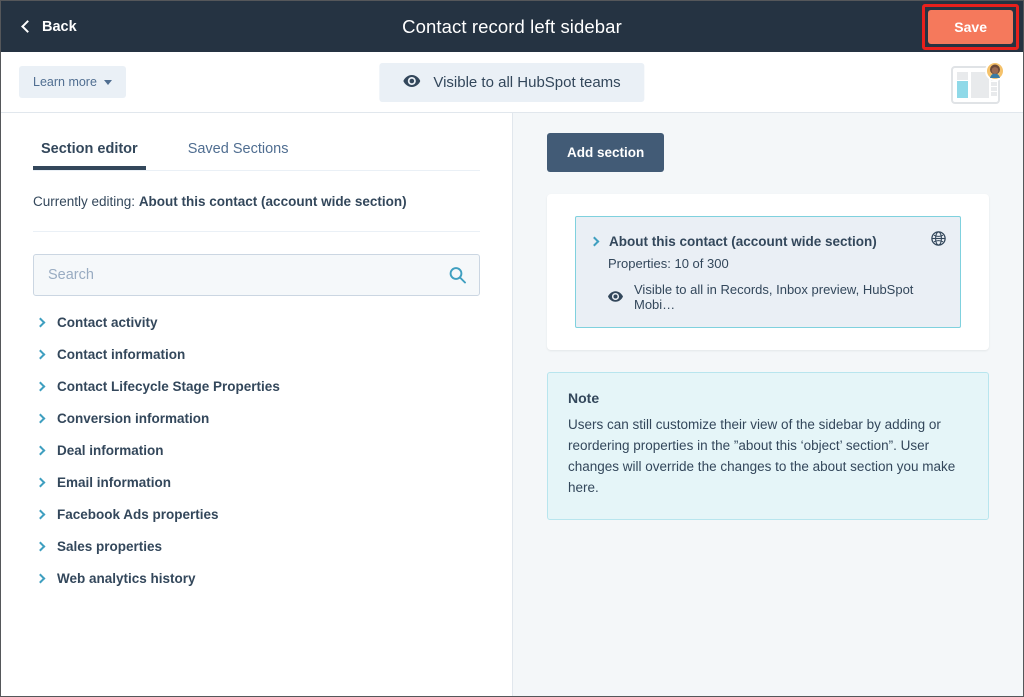 The height and width of the screenshot is (697, 1024). Describe the element at coordinates (86, 201) in the screenshot. I see `currently-editing-prefix: Currently editing:` at that location.